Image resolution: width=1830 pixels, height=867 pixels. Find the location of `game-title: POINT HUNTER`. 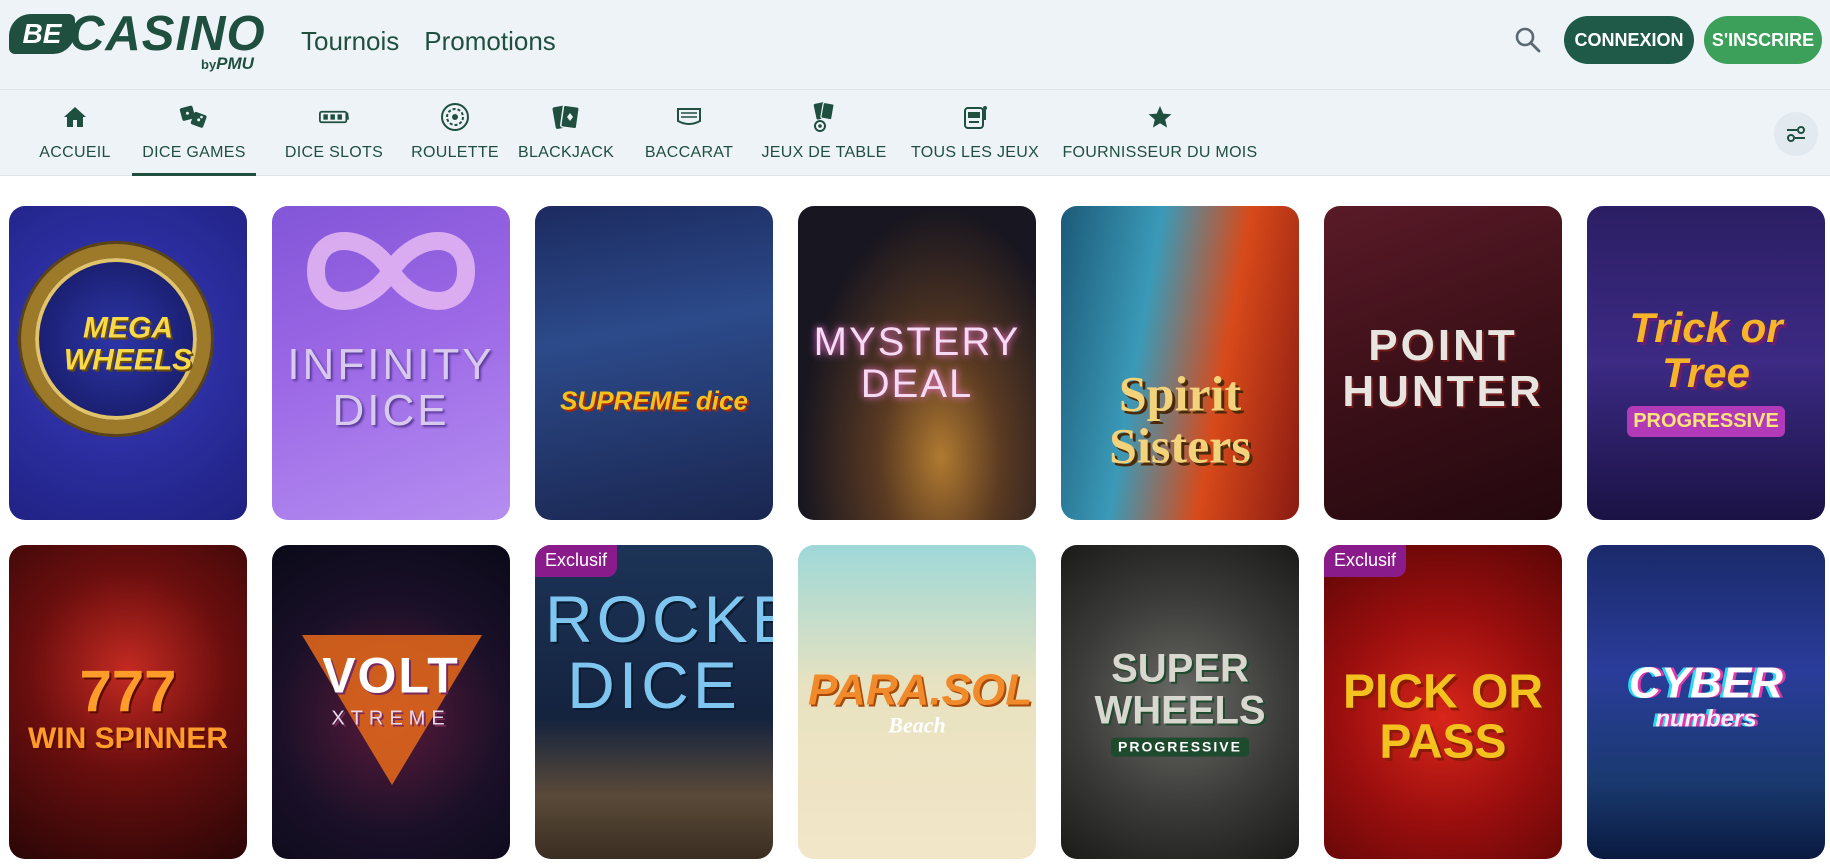

game-title: POINT HUNTER is located at coordinates (1443, 369).